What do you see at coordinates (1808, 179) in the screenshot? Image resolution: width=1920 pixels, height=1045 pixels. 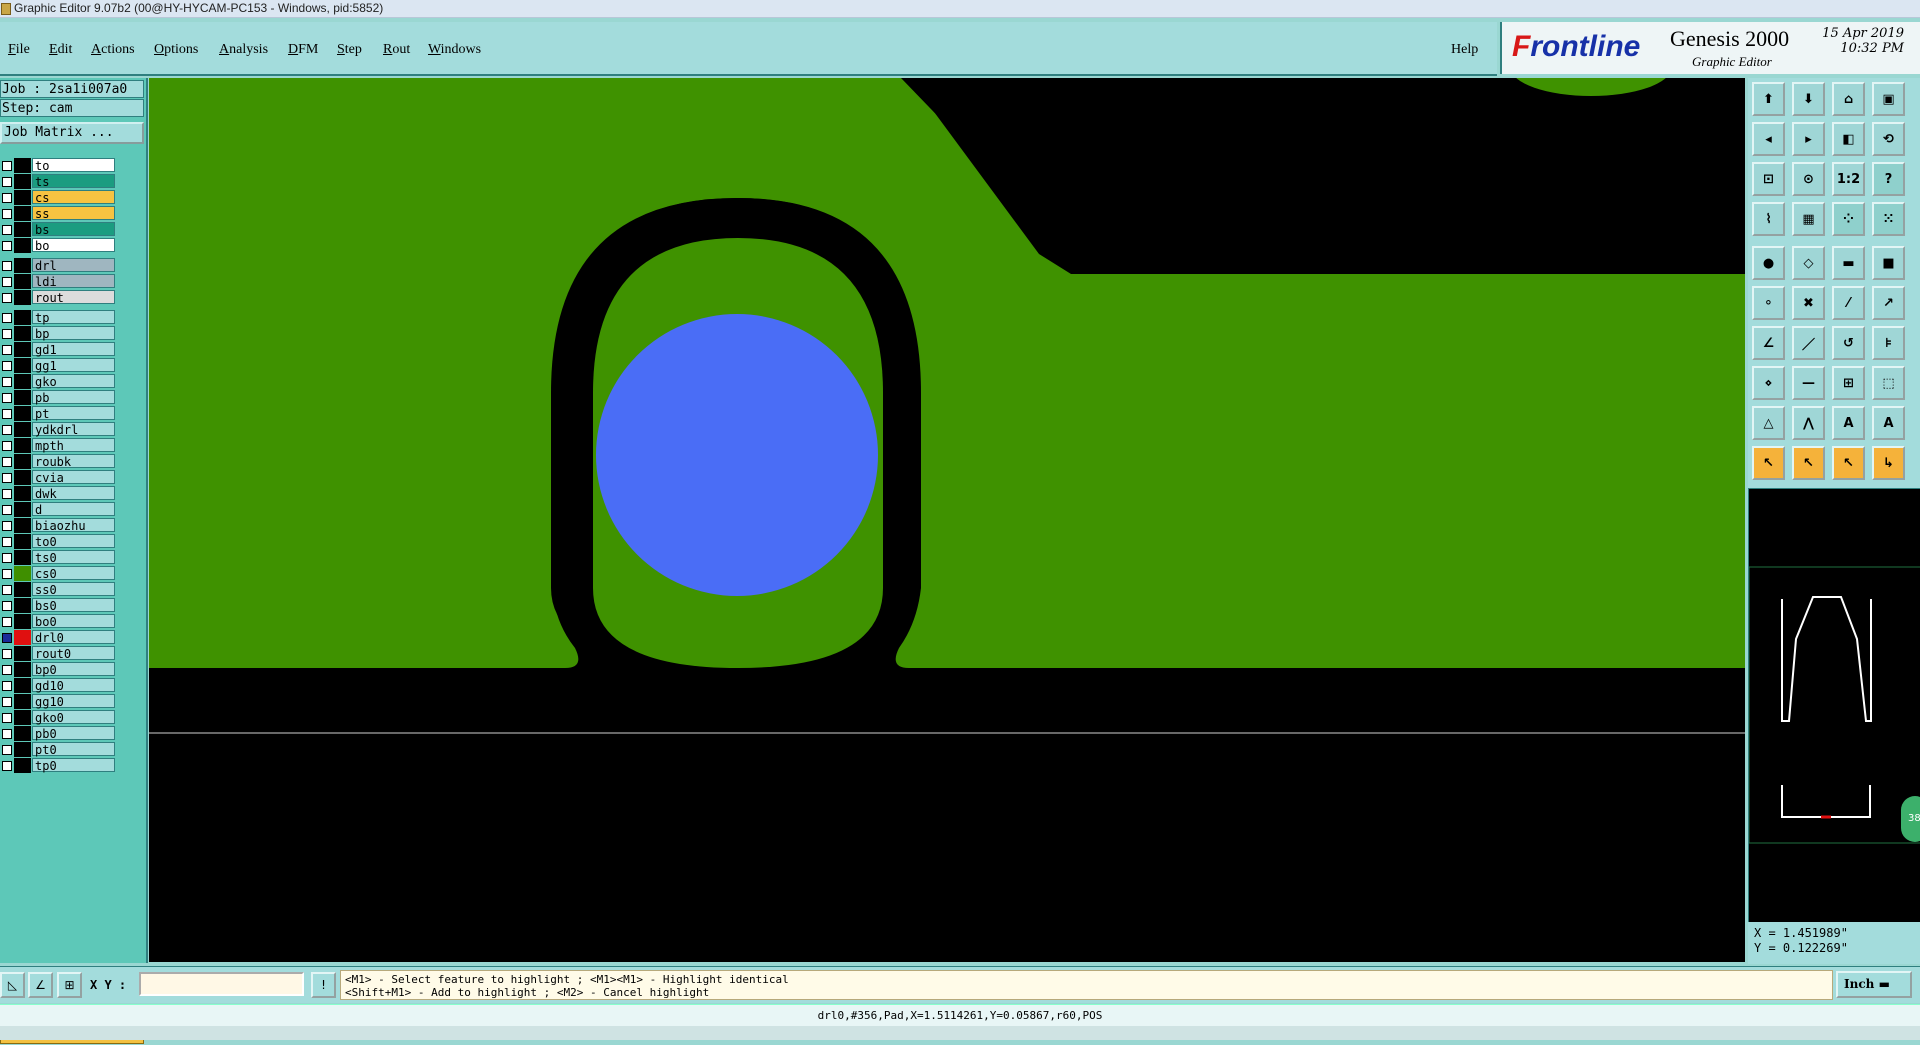 I see `zoom-fit-icon: ⊙` at bounding box center [1808, 179].